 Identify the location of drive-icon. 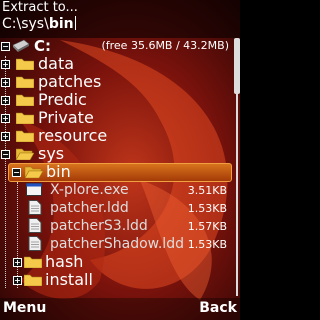
(21, 45).